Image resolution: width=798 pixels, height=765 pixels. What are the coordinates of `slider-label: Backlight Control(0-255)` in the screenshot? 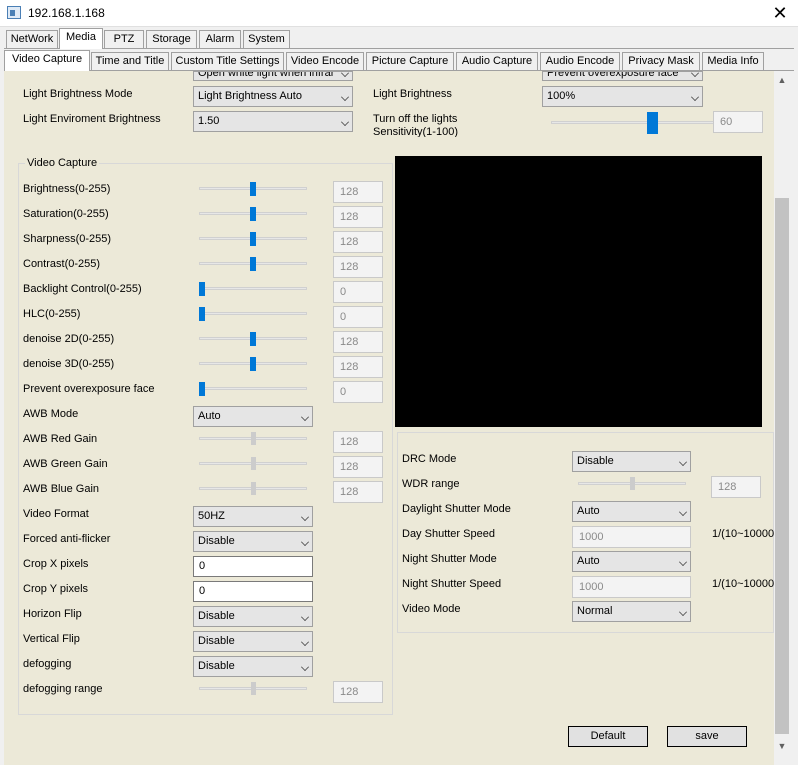 It's located at (82, 289).